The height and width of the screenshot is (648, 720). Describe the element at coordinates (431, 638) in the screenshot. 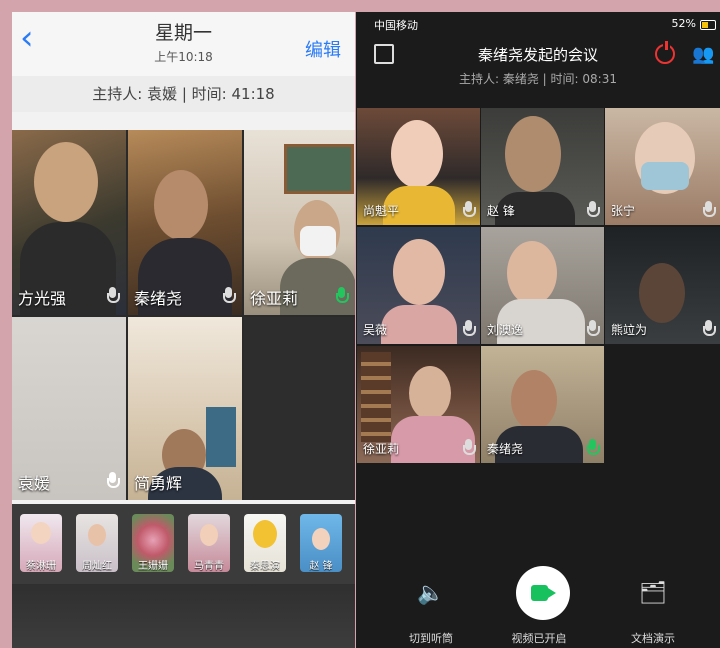

I see `control-label: 切到听筒` at that location.